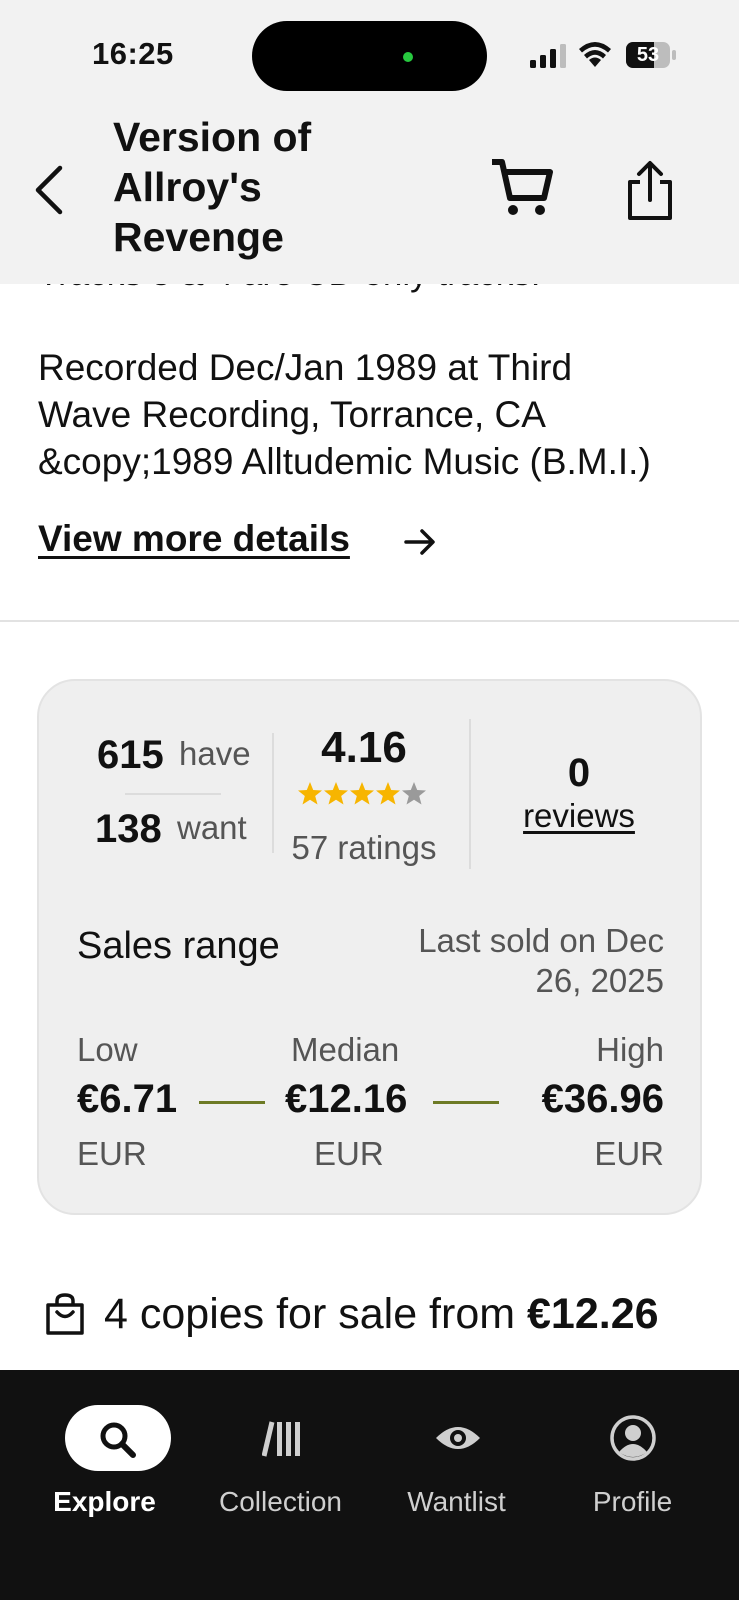 Image resolution: width=739 pixels, height=1600 pixels. What do you see at coordinates (292, 414) in the screenshot?
I see `notes-line: Wave Recording, Torrance, CA` at bounding box center [292, 414].